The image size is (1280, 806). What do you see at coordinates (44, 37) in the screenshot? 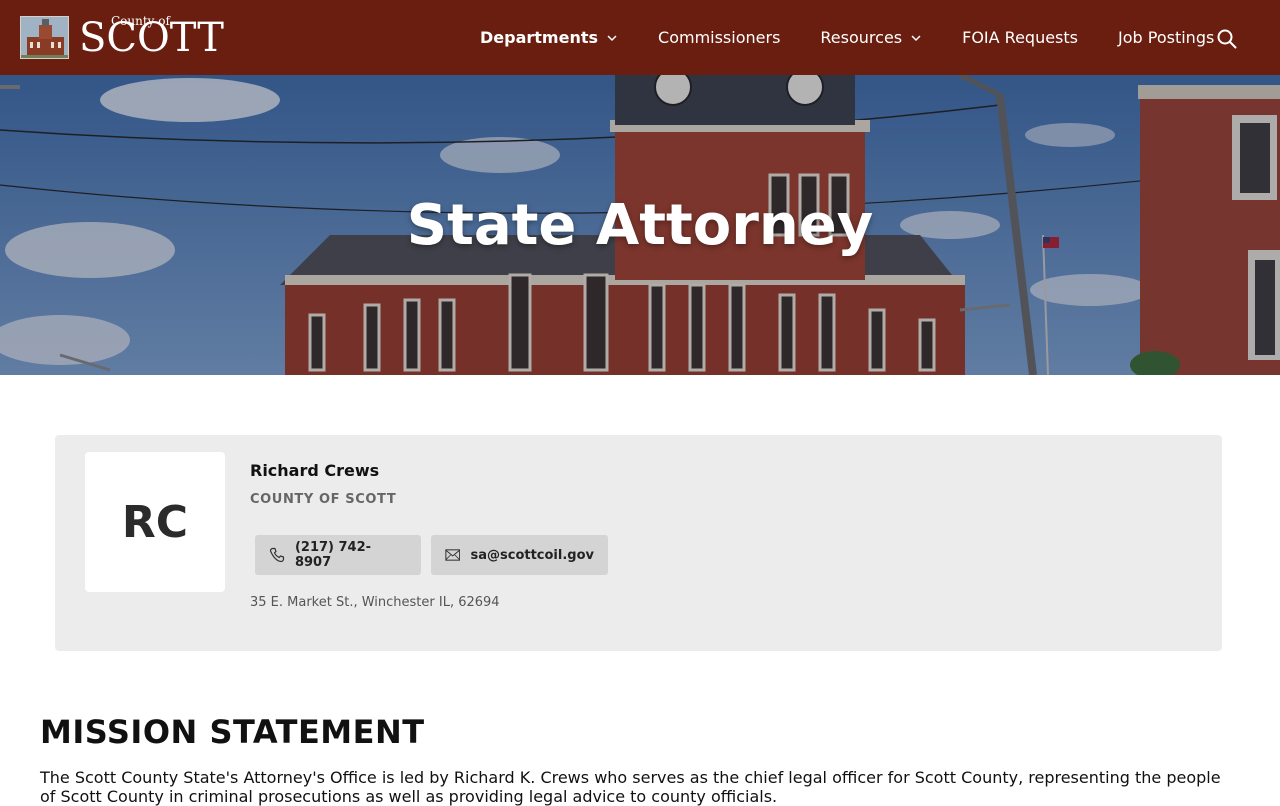
I see `courthouse-logo-image` at bounding box center [44, 37].